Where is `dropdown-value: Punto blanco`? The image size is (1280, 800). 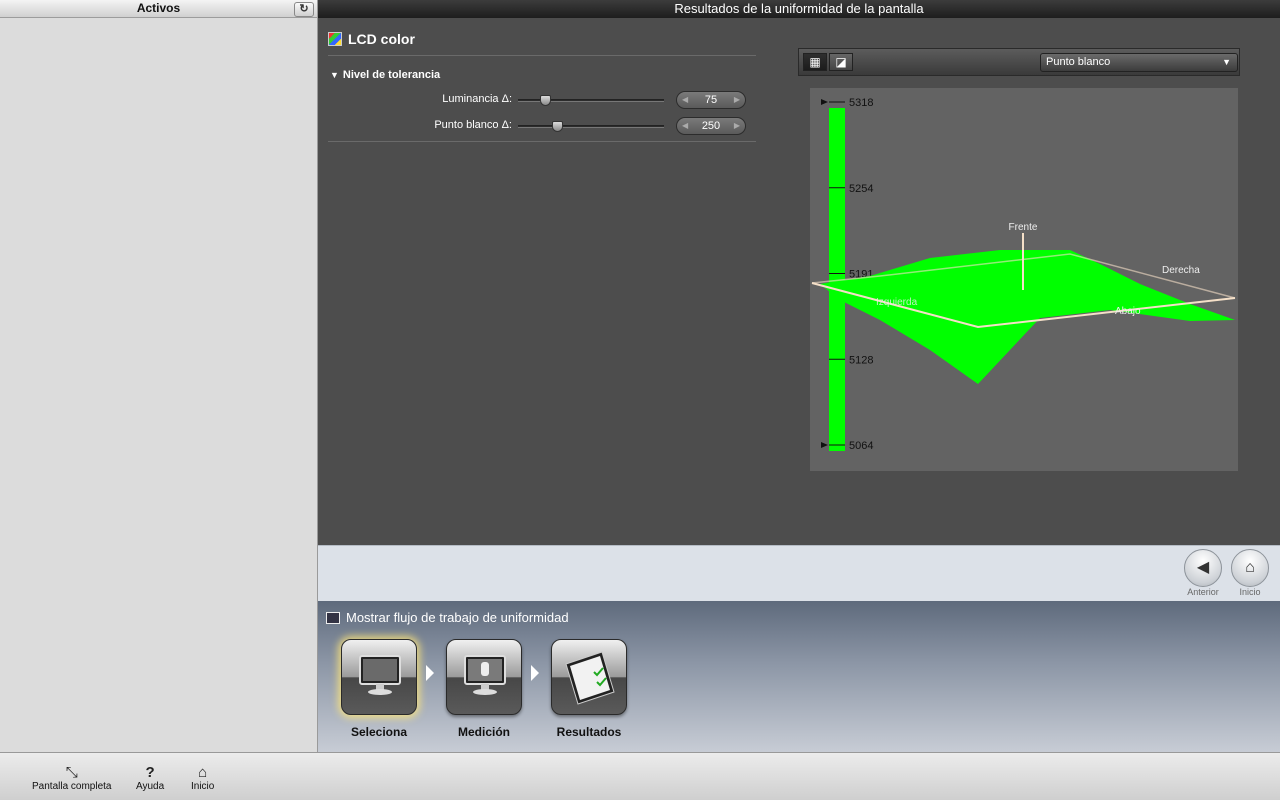
dropdown-value: Punto blanco is located at coordinates (1078, 62).